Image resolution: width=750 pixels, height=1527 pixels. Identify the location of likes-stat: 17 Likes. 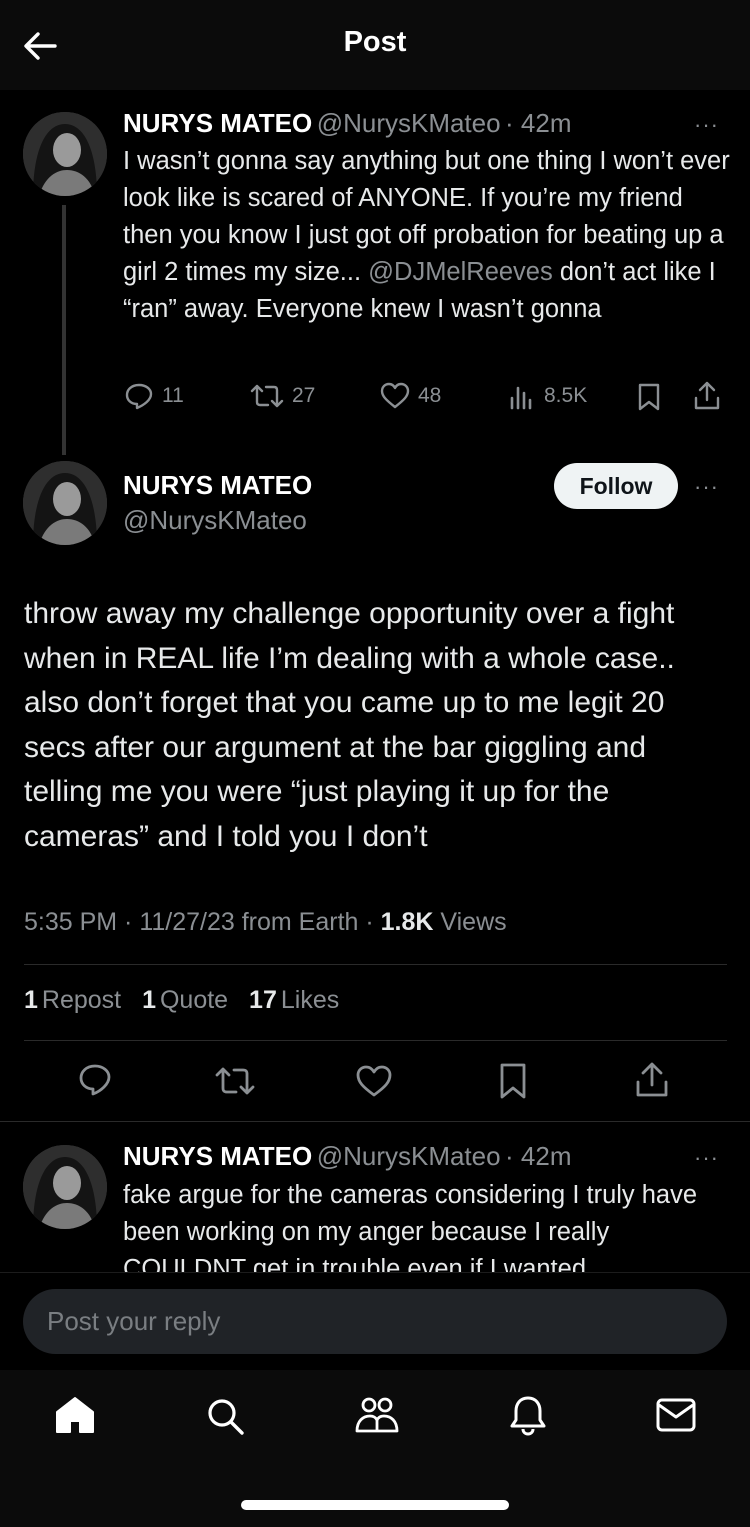
(294, 1000).